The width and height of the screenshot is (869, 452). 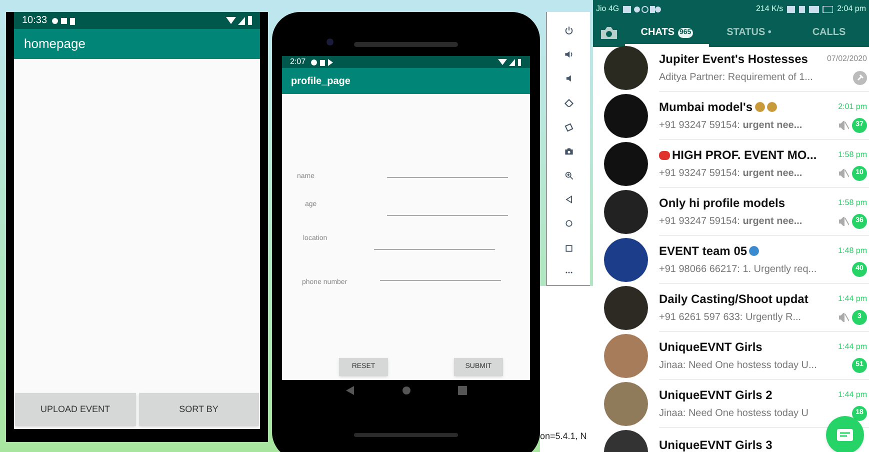 I want to click on chat-name: UniqueEVNT Girls, so click(x=710, y=347).